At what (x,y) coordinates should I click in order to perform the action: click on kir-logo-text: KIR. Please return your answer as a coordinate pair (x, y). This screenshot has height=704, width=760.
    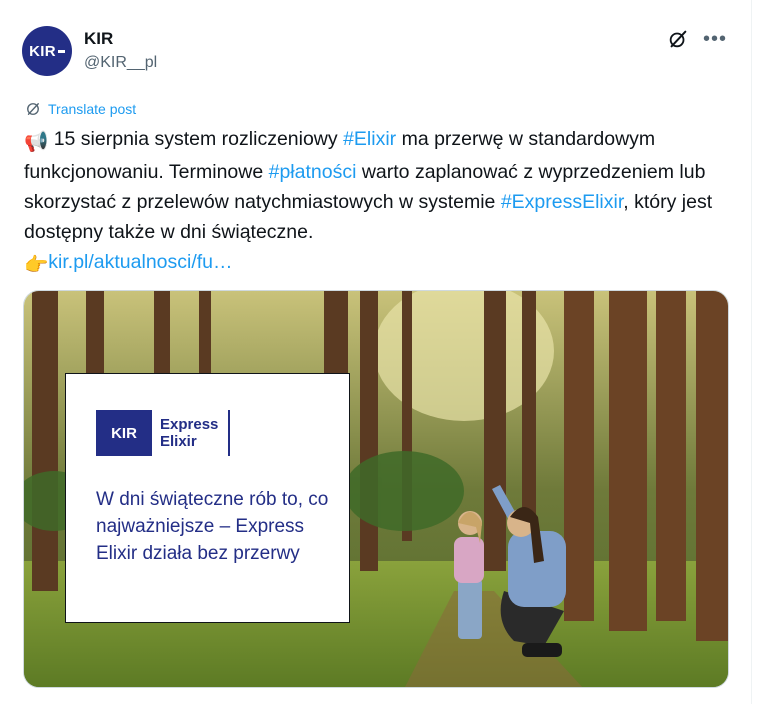
    Looking at the image, I should click on (124, 433).